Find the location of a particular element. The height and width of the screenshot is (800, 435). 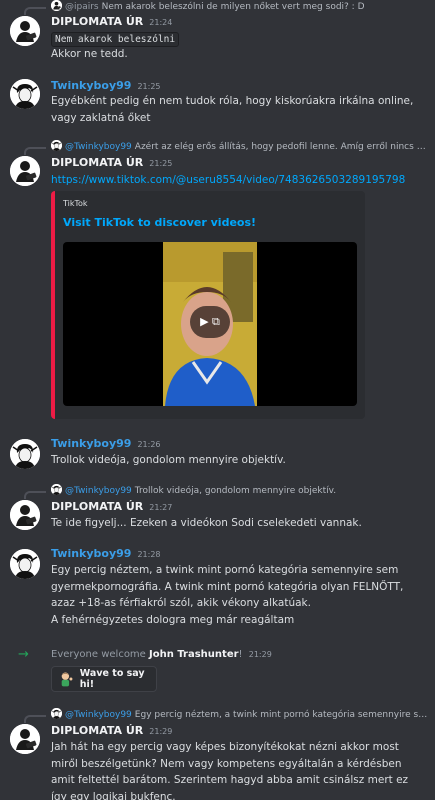

wave-label: Wave to say hi! is located at coordinates (112, 679).